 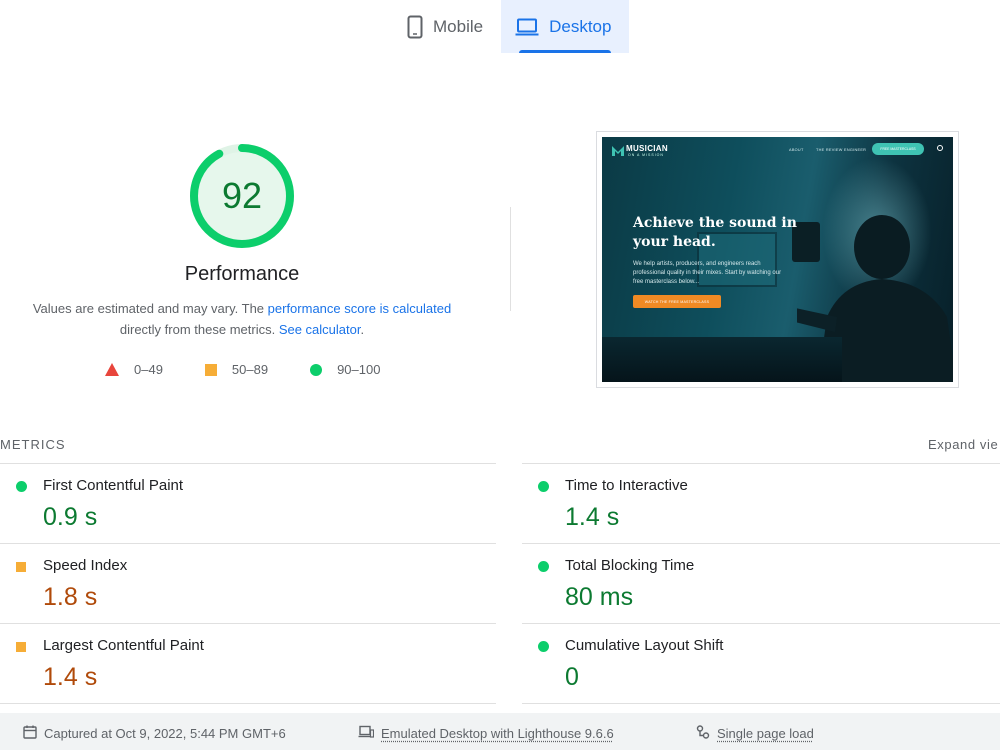 I want to click on metric-largest-contentful-paint: Largest Contentful Paint 1.4 s, so click(x=240, y=664).